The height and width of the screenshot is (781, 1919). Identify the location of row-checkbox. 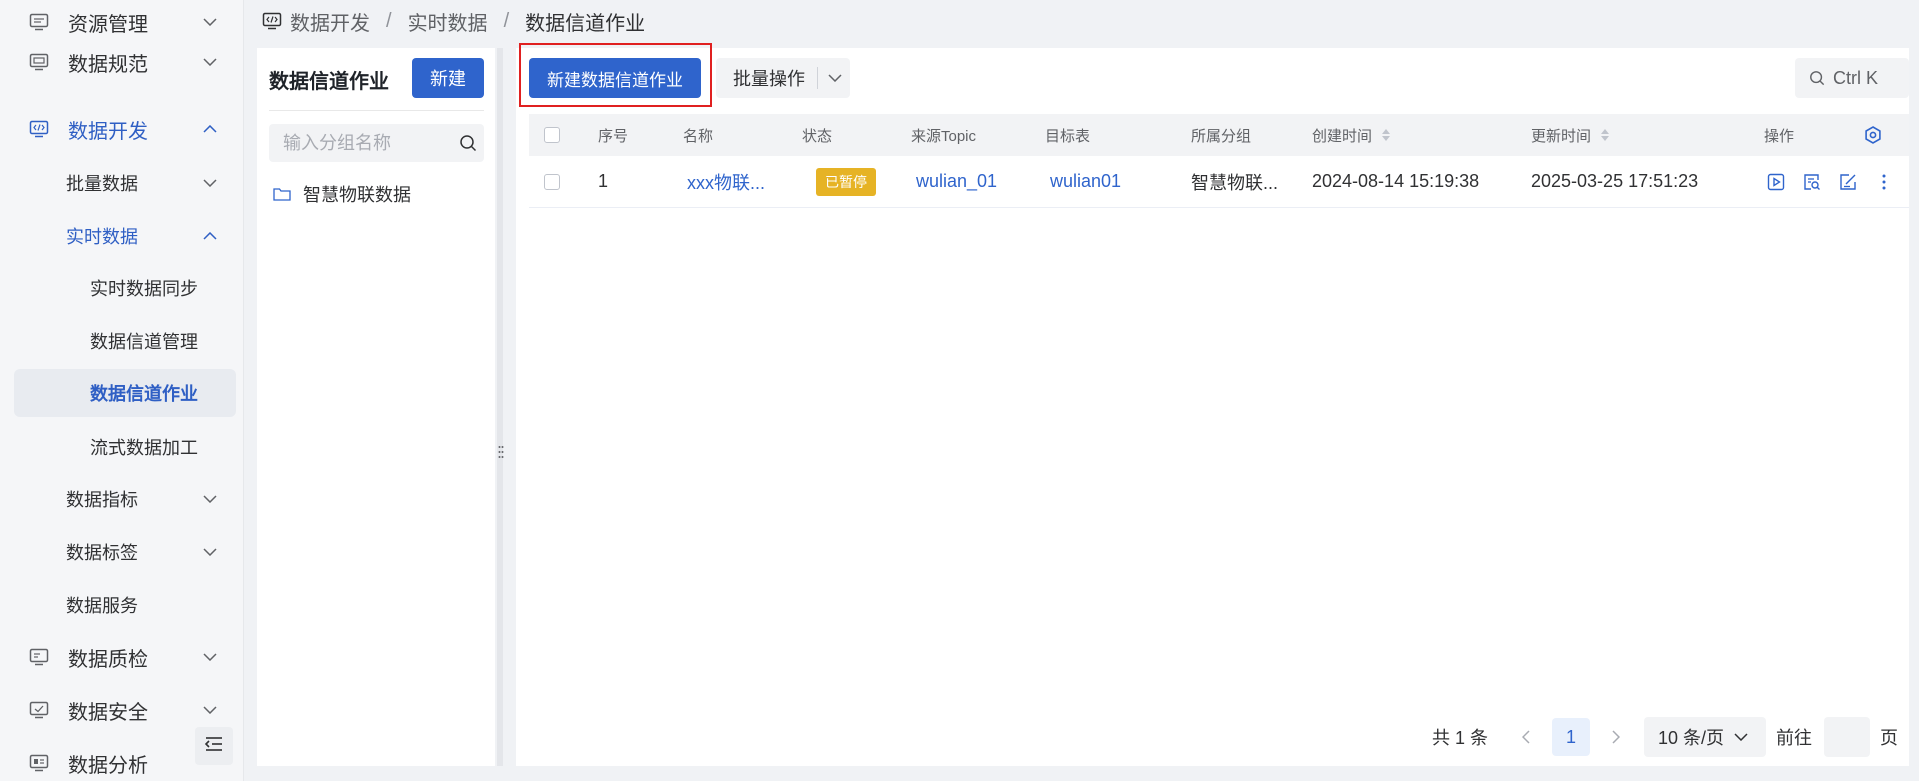
(552, 181).